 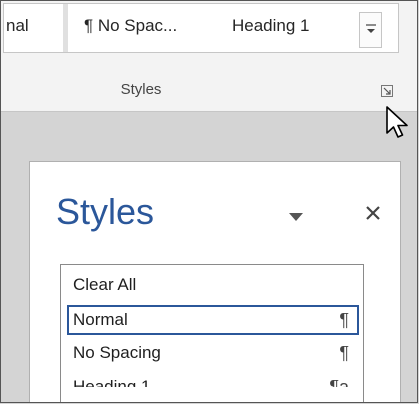 I want to click on list-item-normal: Normal ¶, so click(x=213, y=320).